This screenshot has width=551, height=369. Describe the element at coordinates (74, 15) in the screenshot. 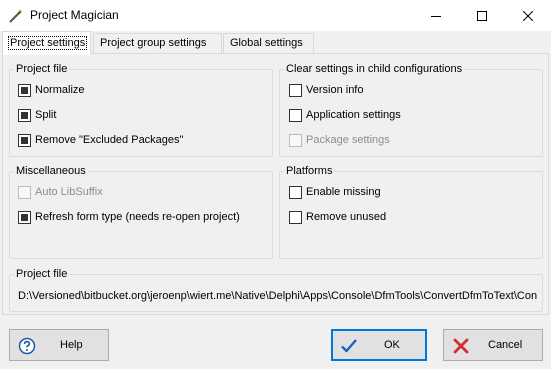

I see `window-title: Project Magician` at that location.